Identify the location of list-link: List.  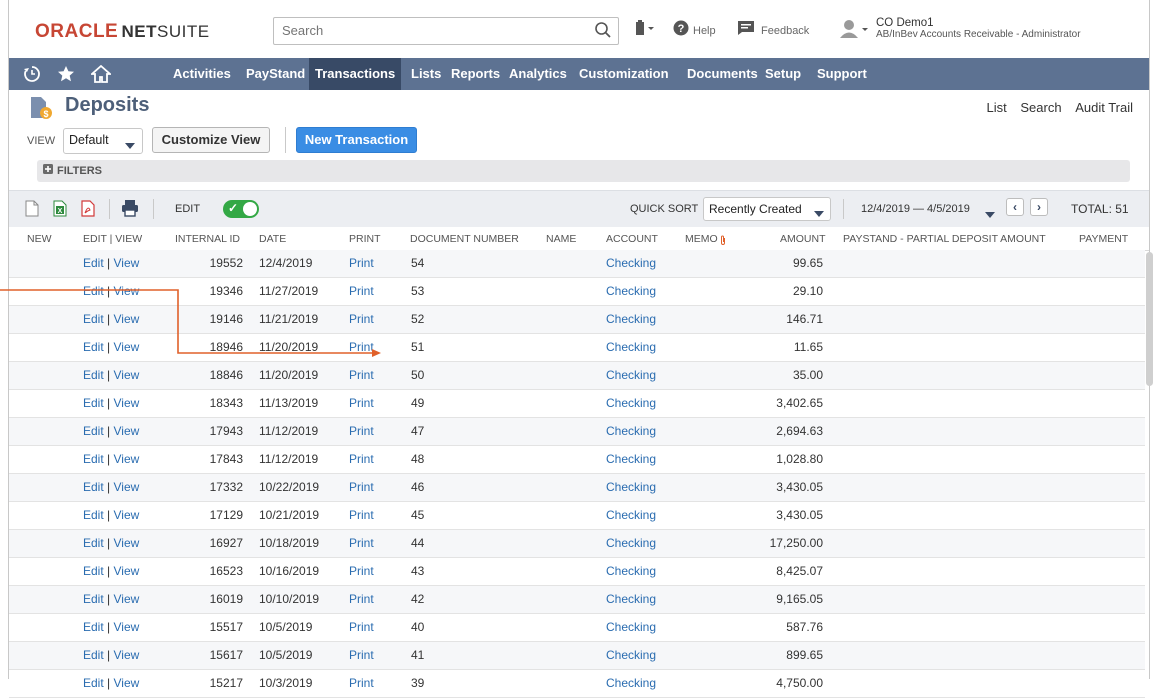
(997, 107).